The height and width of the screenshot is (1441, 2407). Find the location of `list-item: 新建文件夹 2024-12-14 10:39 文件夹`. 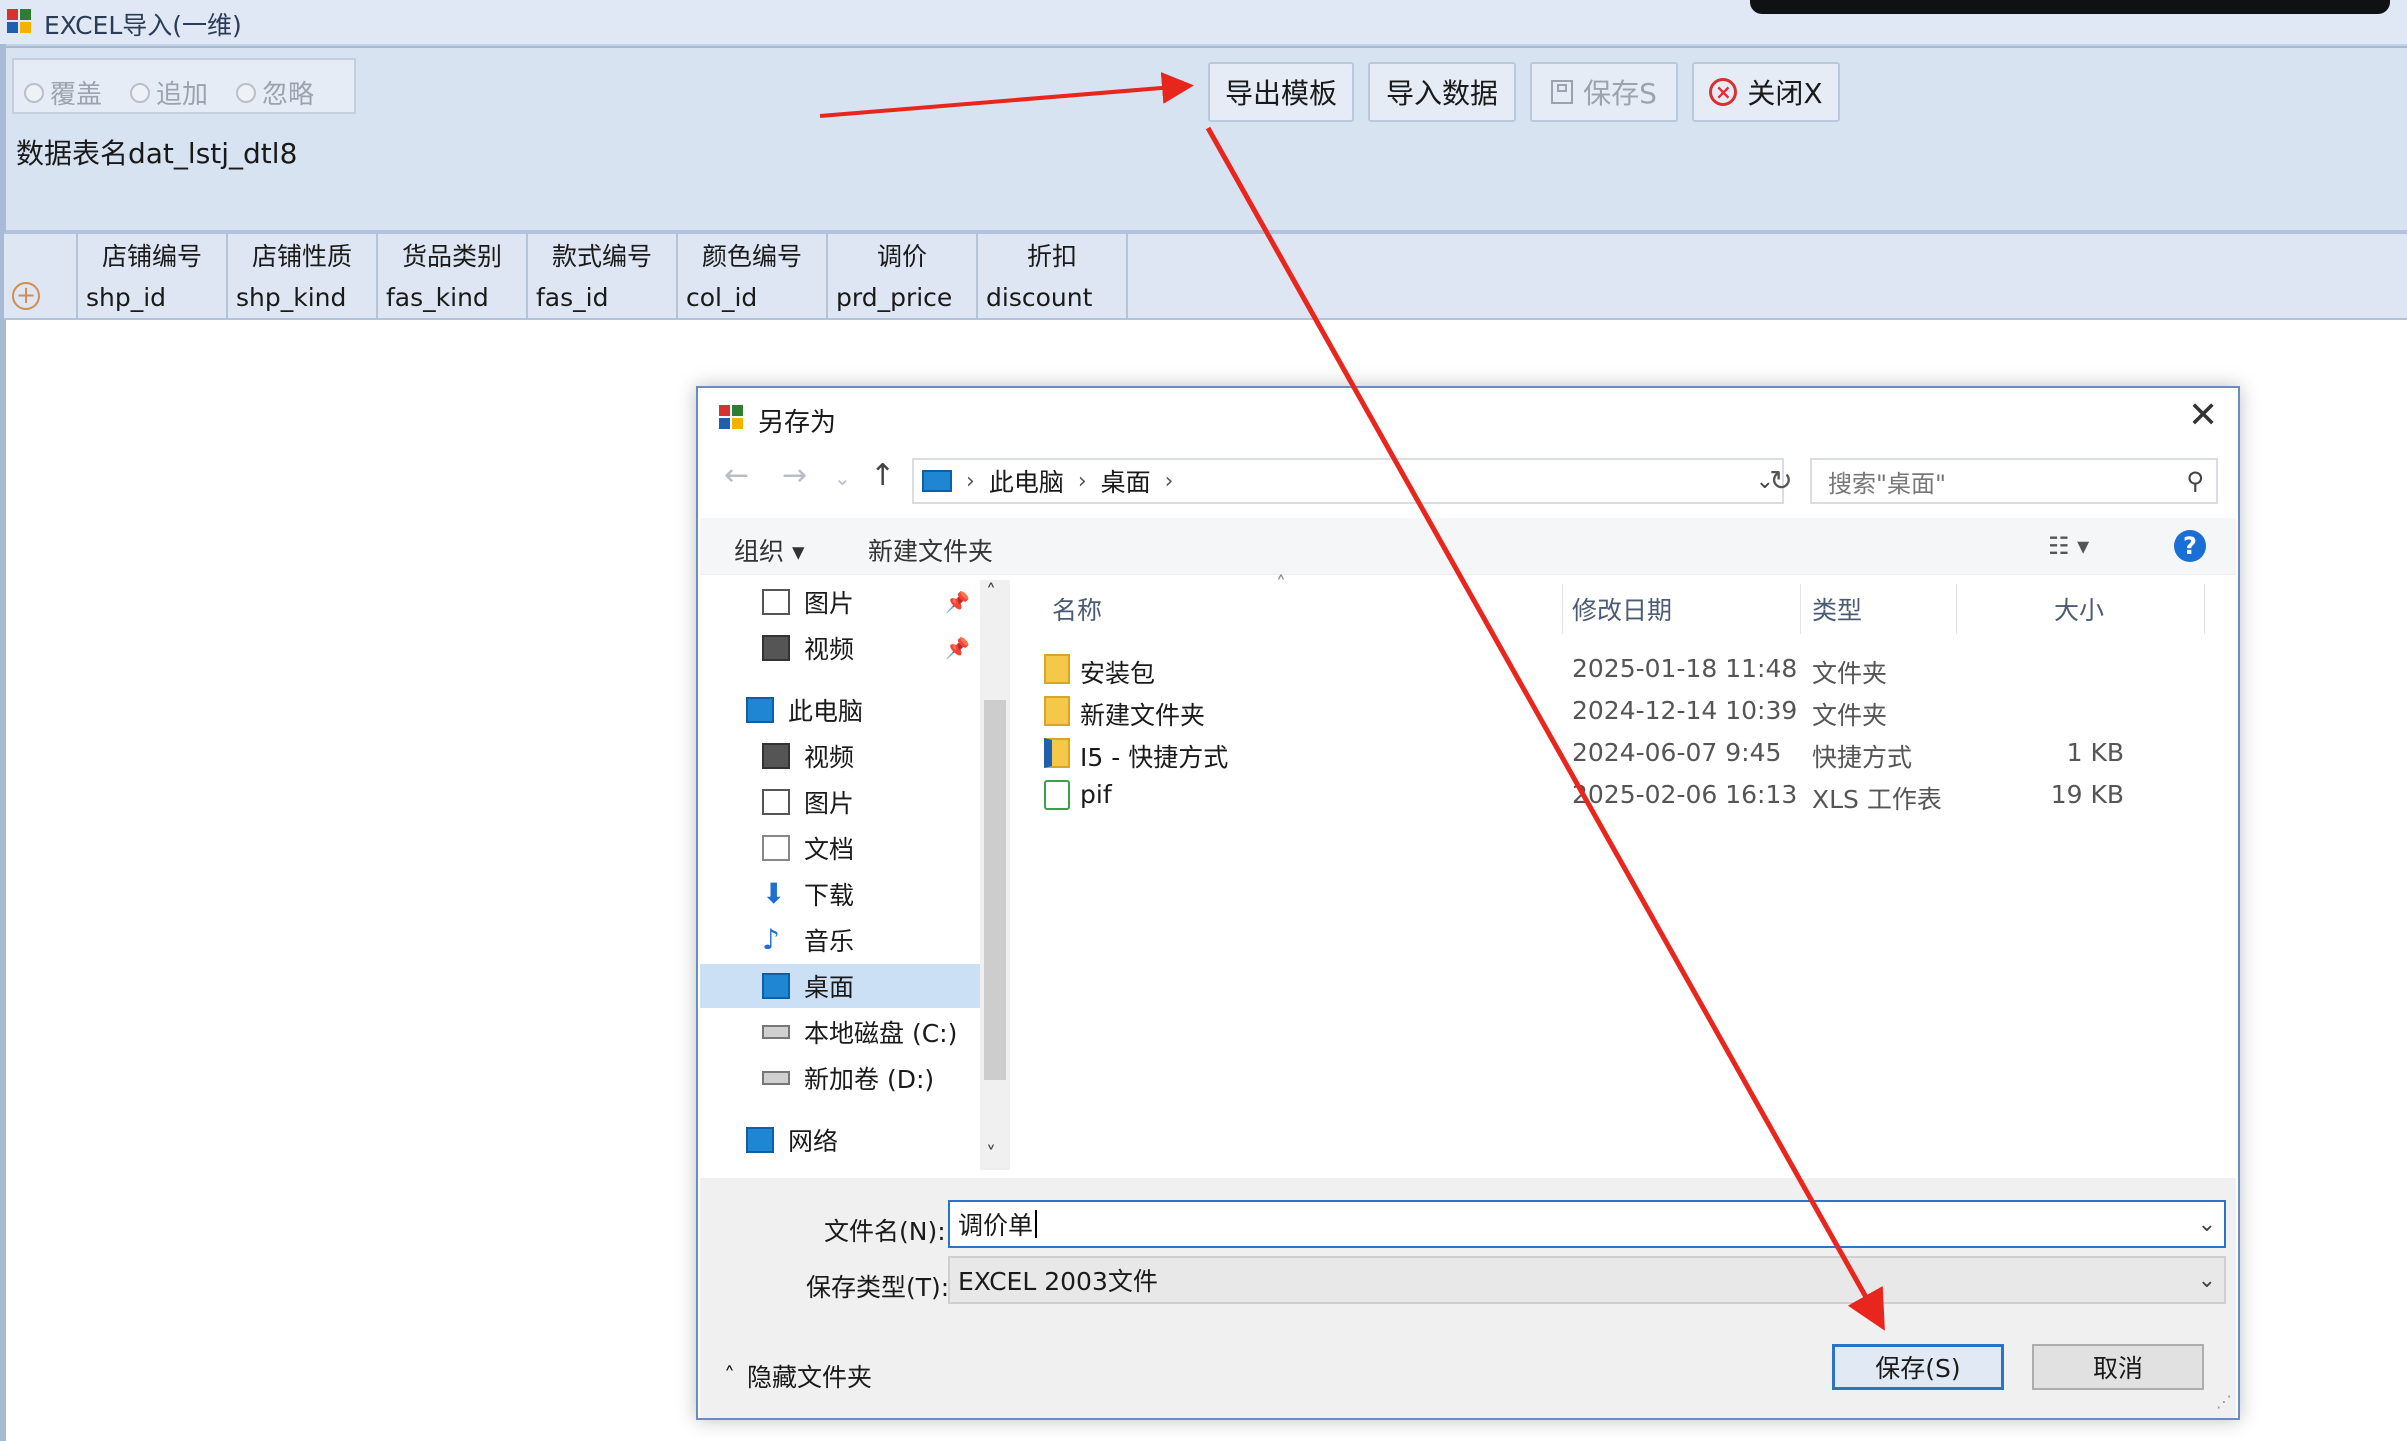

list-item: 新建文件夹 2024-12-14 10:39 文件夹 is located at coordinates (1624, 710).